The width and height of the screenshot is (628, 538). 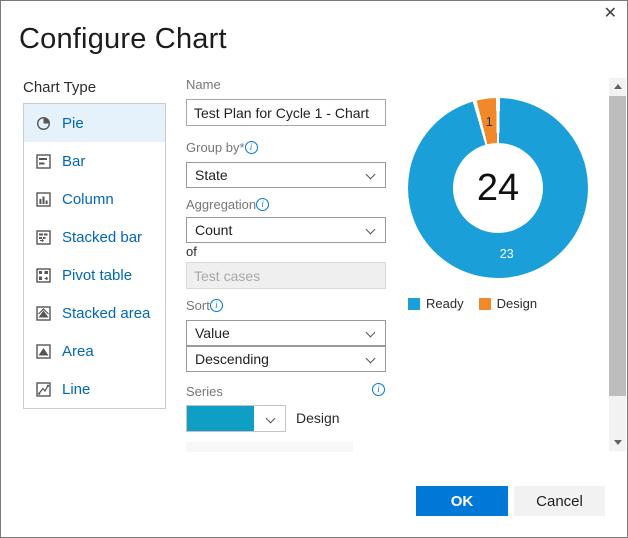 What do you see at coordinates (318, 418) in the screenshot?
I see `series-name-label: Design` at bounding box center [318, 418].